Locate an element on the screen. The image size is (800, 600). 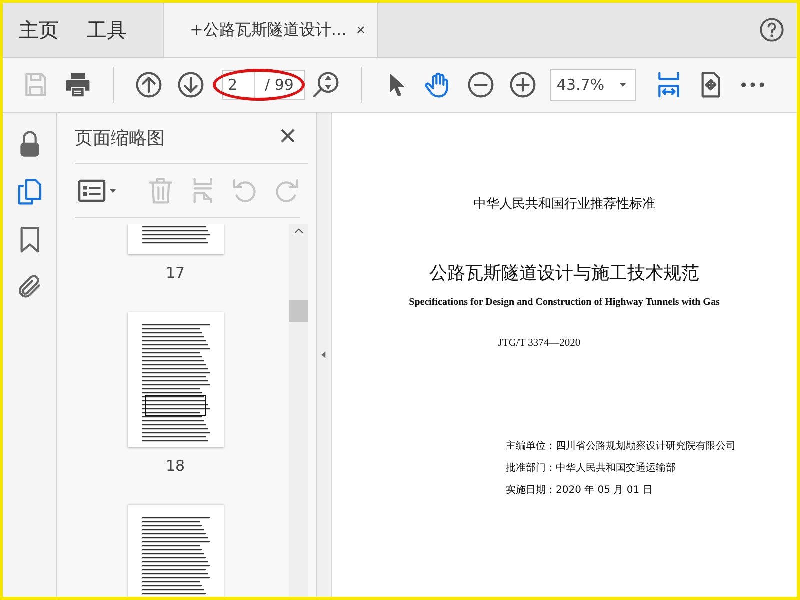
document-info-line: 实施日期：2020 年 05 月 01 日 is located at coordinates (579, 490).